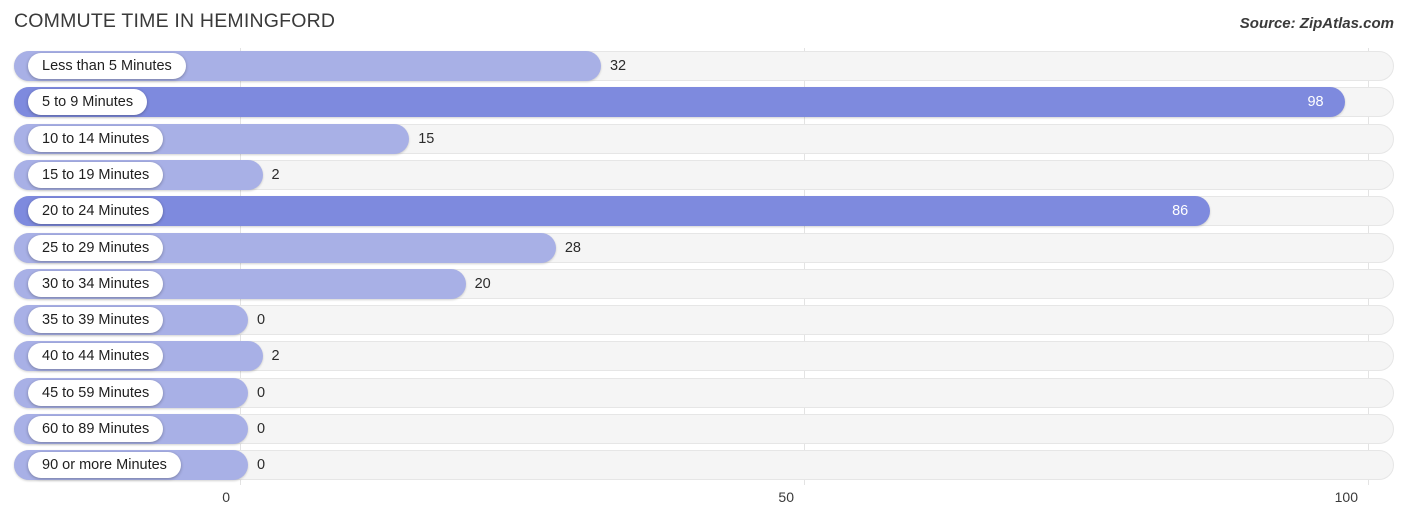 The height and width of the screenshot is (524, 1406). What do you see at coordinates (704, 392) in the screenshot?
I see `chart-row: 45 to 59 Minutes 0` at bounding box center [704, 392].